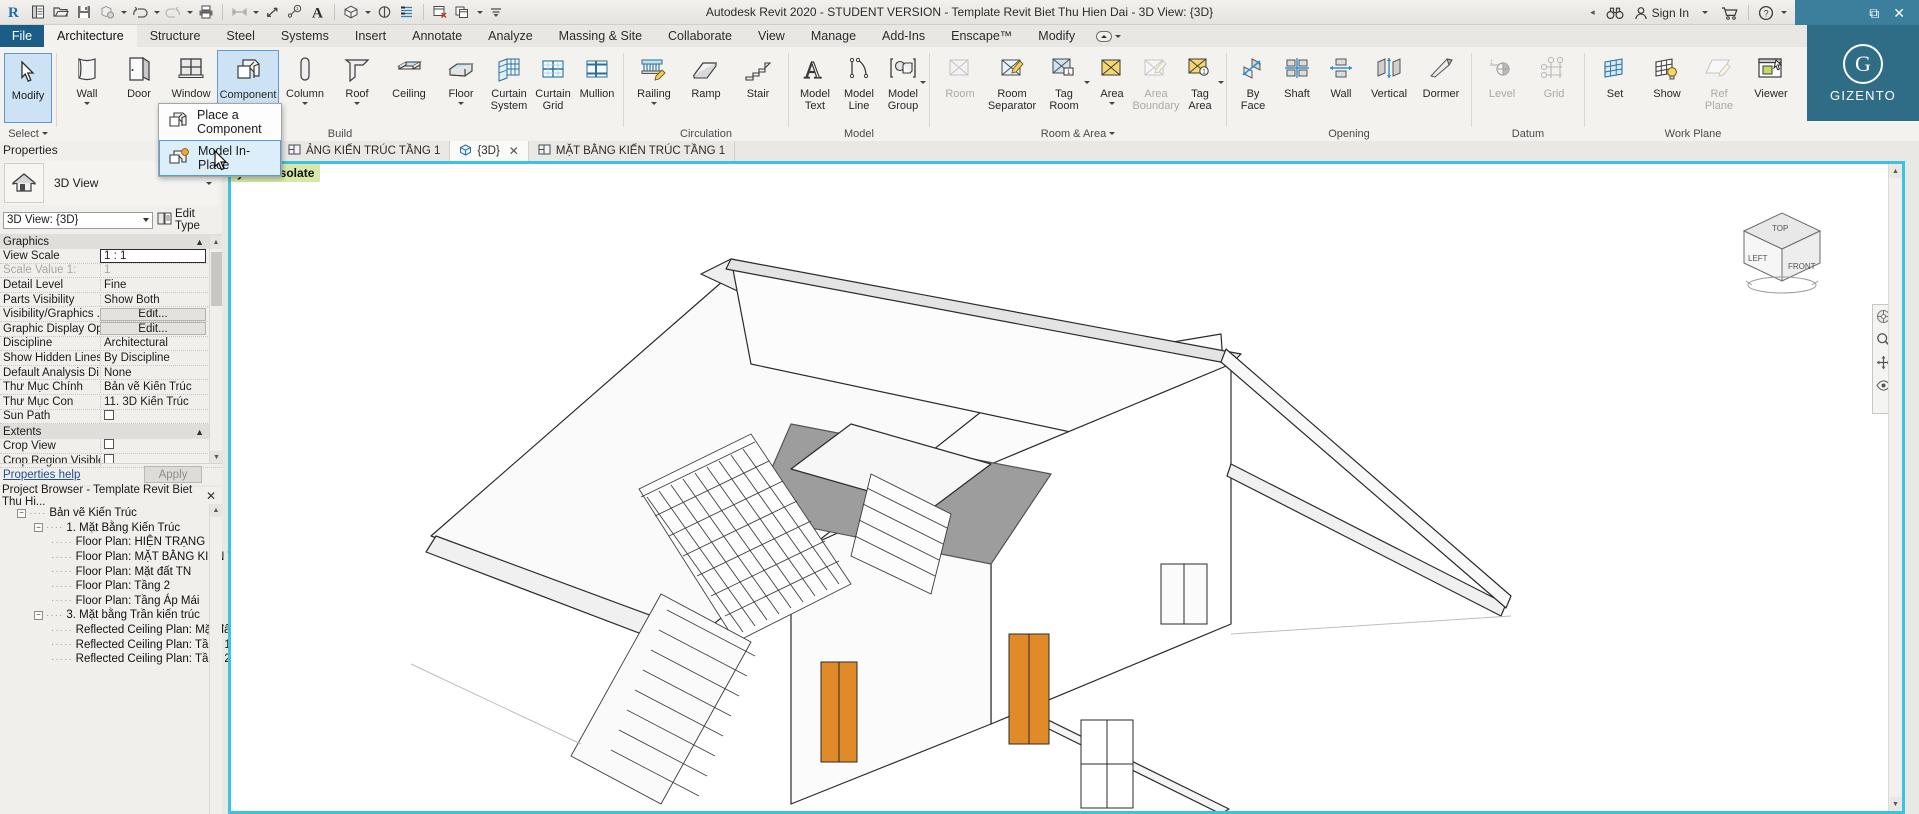  Describe the element at coordinates (981, 36) in the screenshot. I see `tab-enscape: Enscape™` at that location.